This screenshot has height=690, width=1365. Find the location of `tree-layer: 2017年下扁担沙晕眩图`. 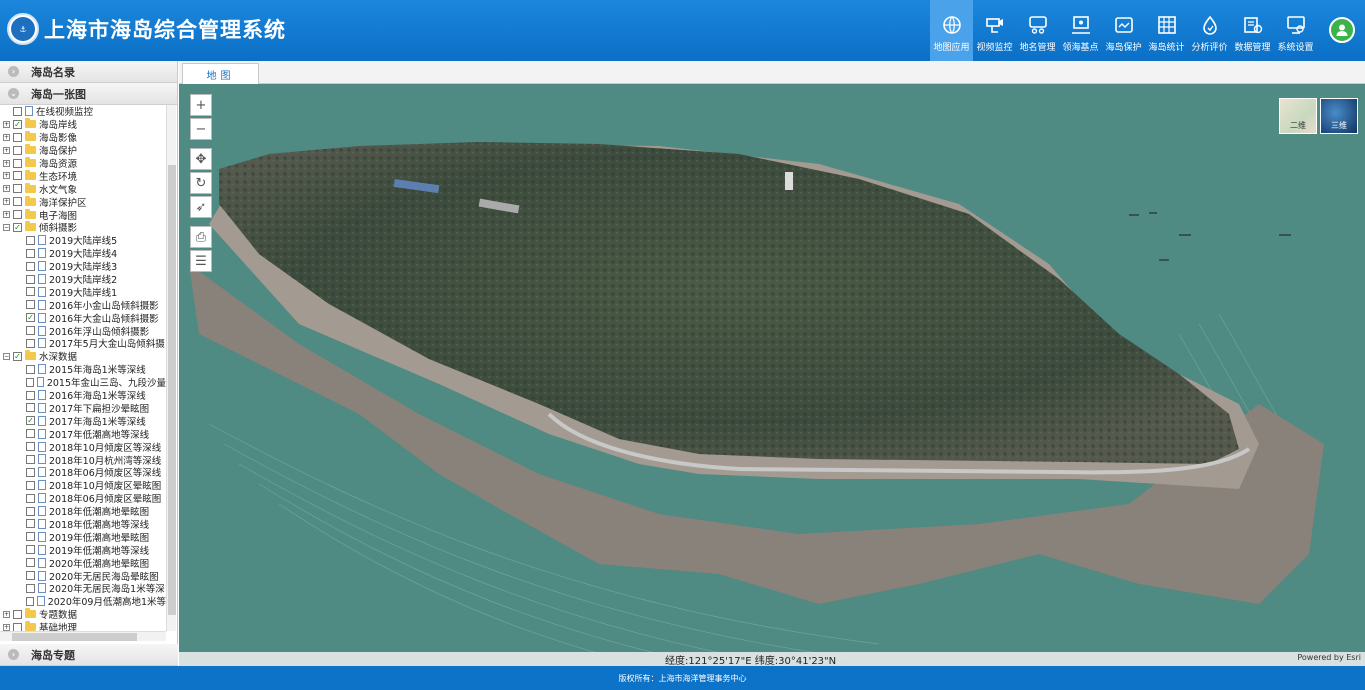

tree-layer: 2017年下扁担沙晕眩图 is located at coordinates (83, 408).